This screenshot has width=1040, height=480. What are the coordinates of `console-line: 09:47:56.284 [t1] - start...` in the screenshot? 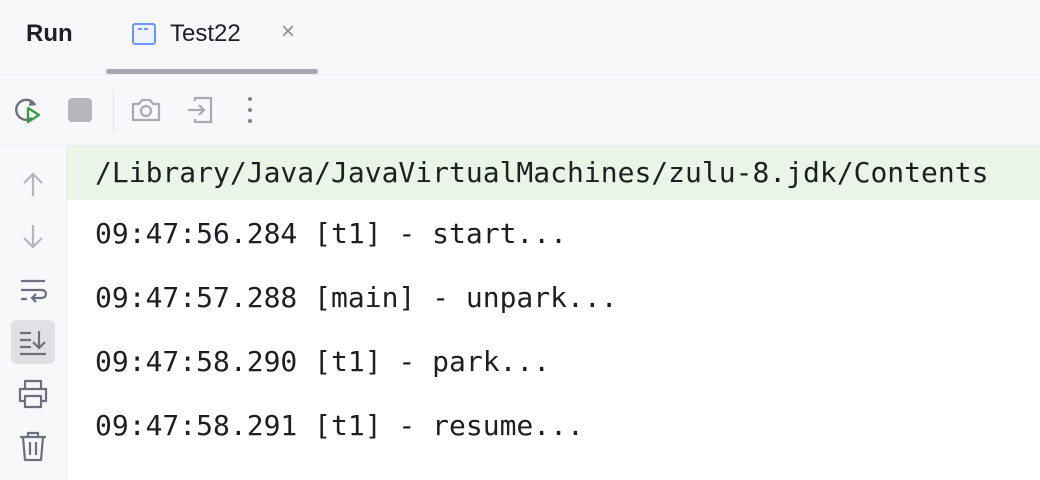 It's located at (331, 233).